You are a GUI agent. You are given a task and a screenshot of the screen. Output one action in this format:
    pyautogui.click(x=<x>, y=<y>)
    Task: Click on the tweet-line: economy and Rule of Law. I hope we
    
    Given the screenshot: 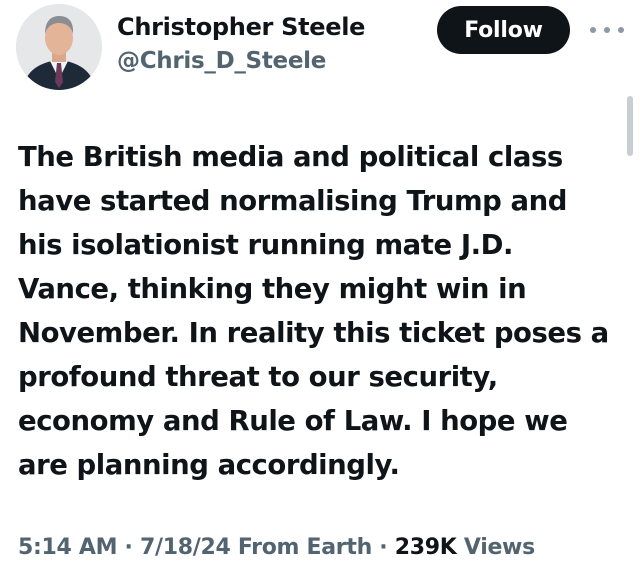 What is the action you would take?
    pyautogui.click(x=293, y=421)
    